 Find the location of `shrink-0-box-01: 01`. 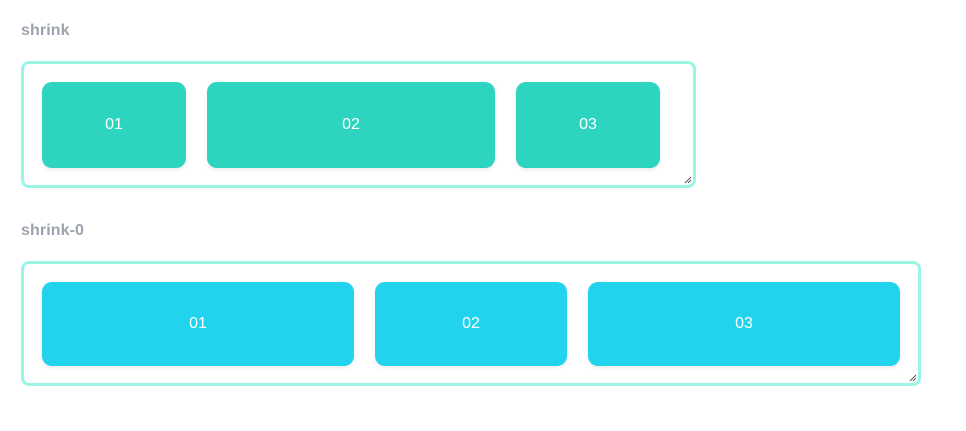

shrink-0-box-01: 01 is located at coordinates (198, 324).